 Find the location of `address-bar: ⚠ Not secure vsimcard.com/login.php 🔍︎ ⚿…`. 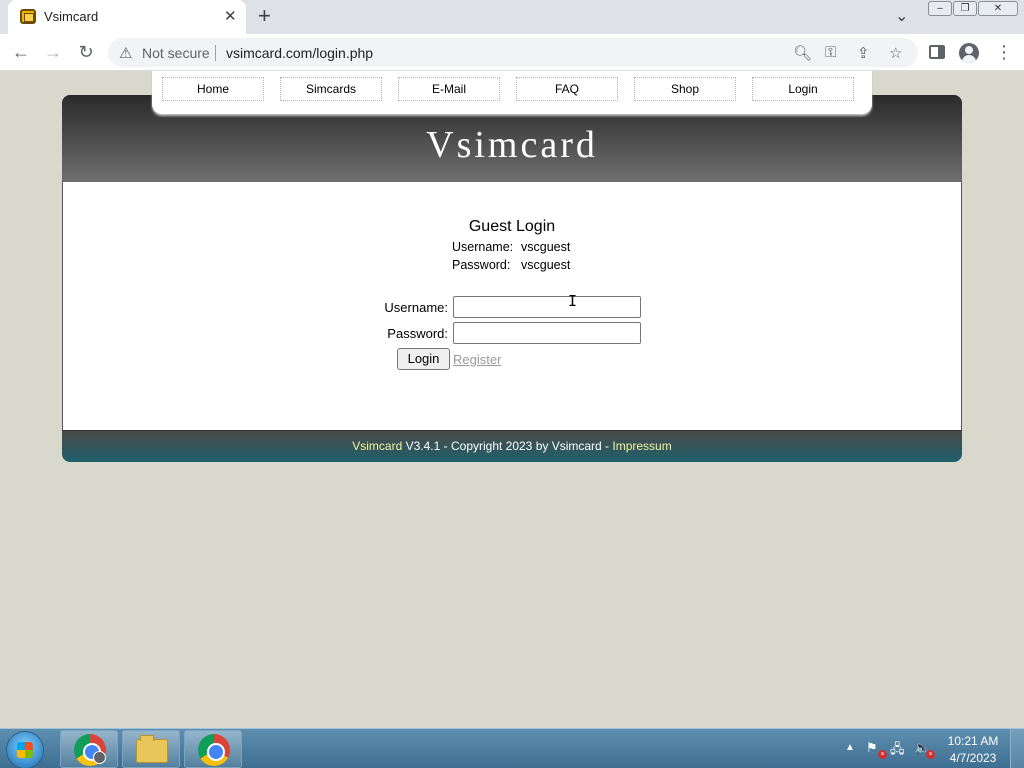

address-bar: ⚠ Not secure vsimcard.com/login.php 🔍︎ ⚿… is located at coordinates (513, 52).